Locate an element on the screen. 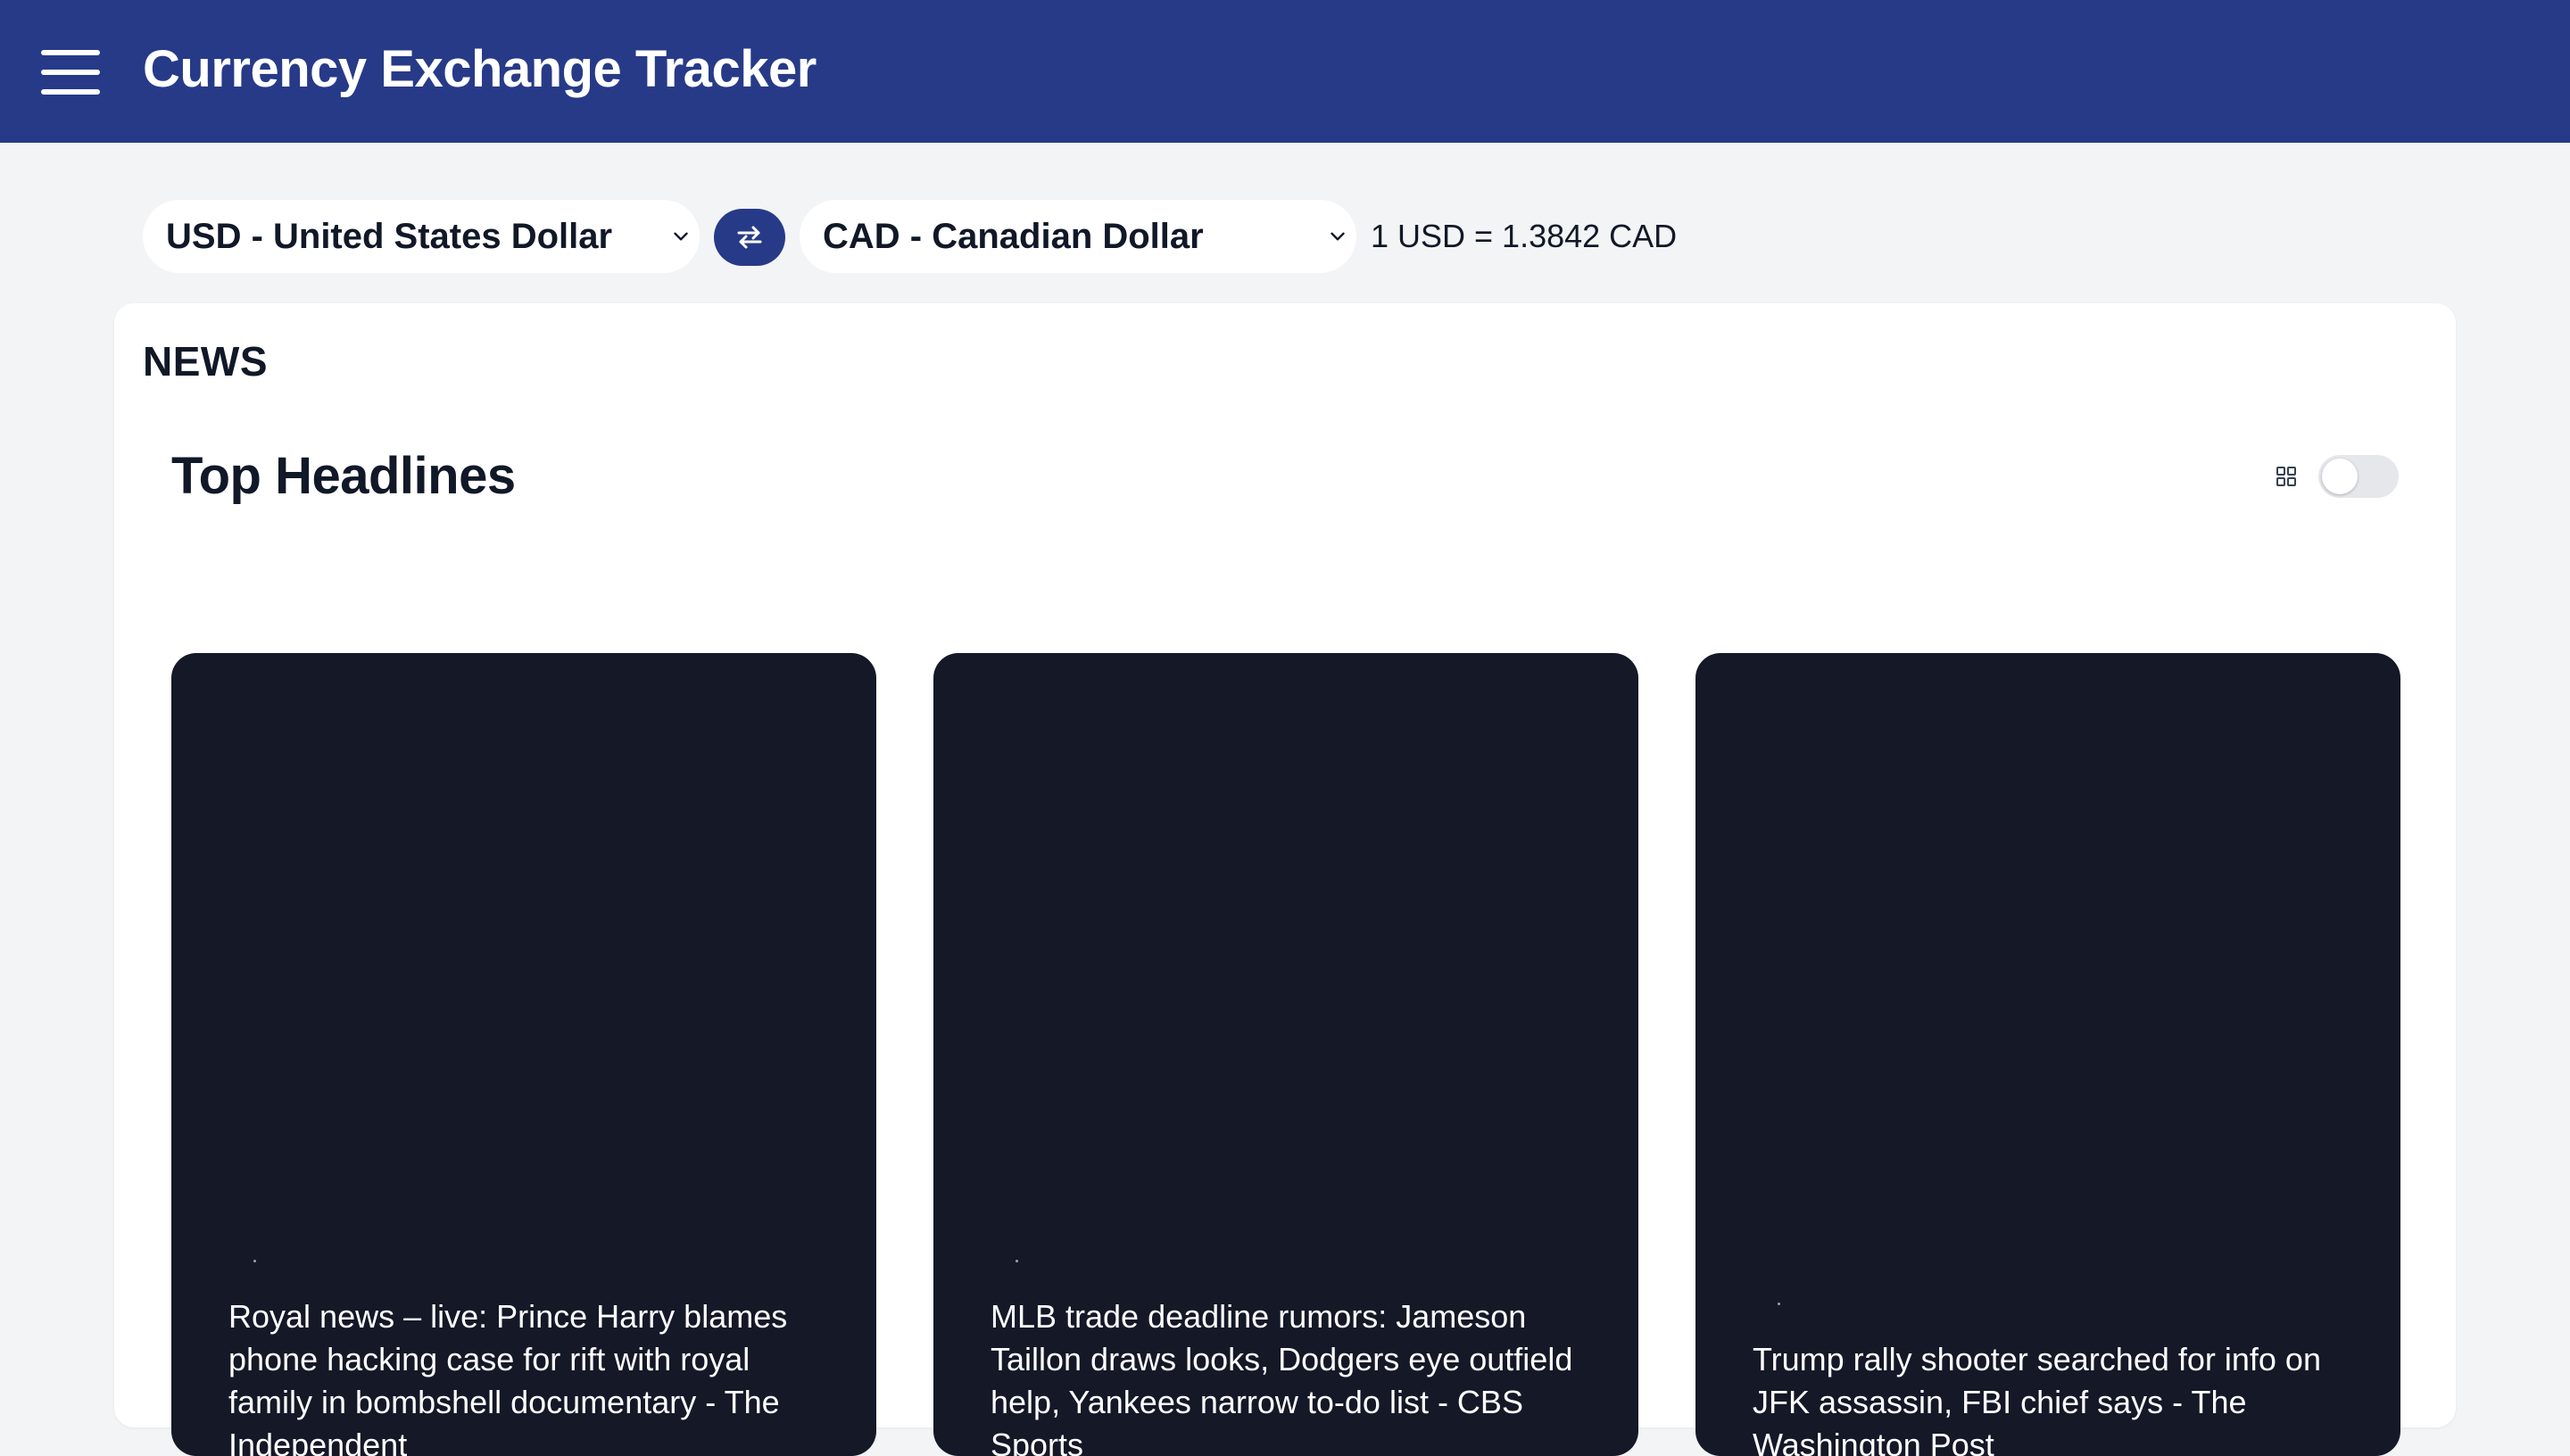 The height and width of the screenshot is (1456, 2570). grid-view-icon is located at coordinates (2286, 477).